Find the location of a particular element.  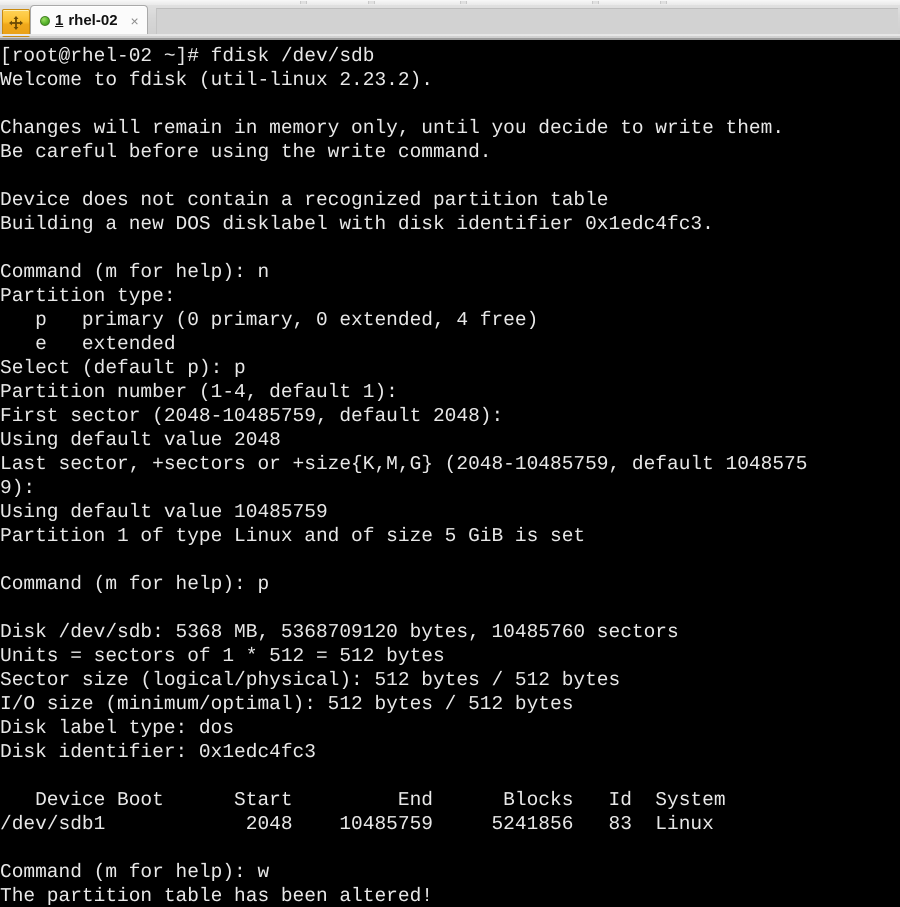

window-title-bar: 1 rhel-02 × is located at coordinates (450, 20).